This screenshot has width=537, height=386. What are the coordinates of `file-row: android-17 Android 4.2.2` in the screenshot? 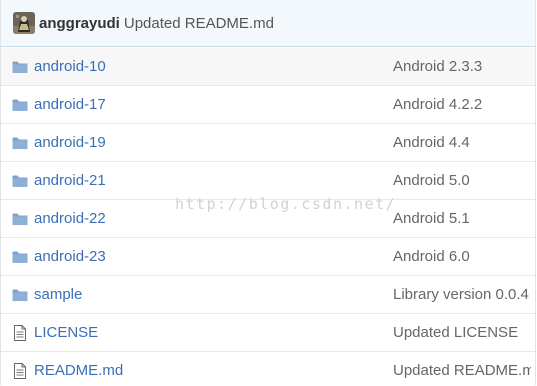 It's located at (268, 105).